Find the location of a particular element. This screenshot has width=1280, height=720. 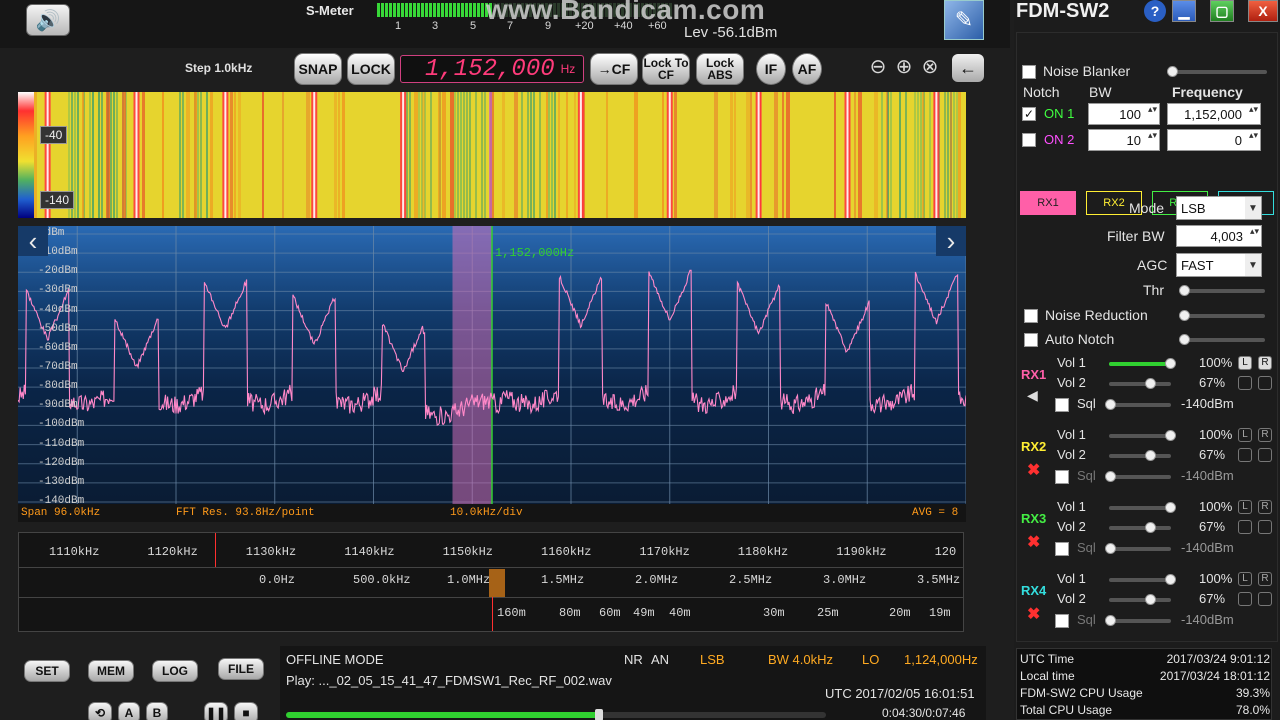

speaker-icon: ◀ is located at coordinates (1032, 395).